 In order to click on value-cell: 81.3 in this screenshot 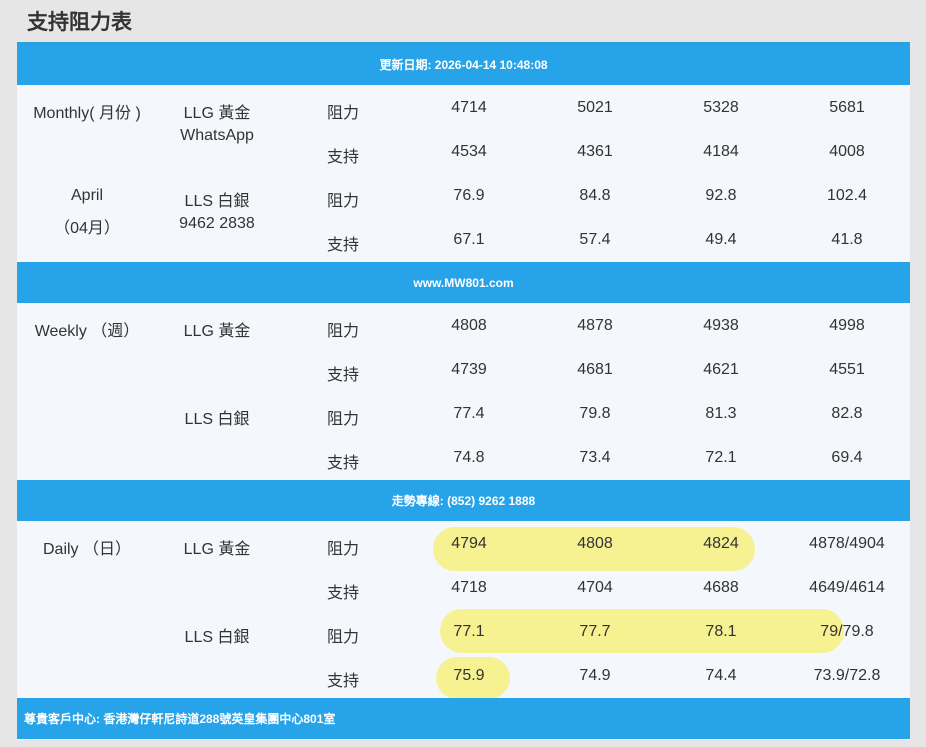, I will do `click(721, 413)`.